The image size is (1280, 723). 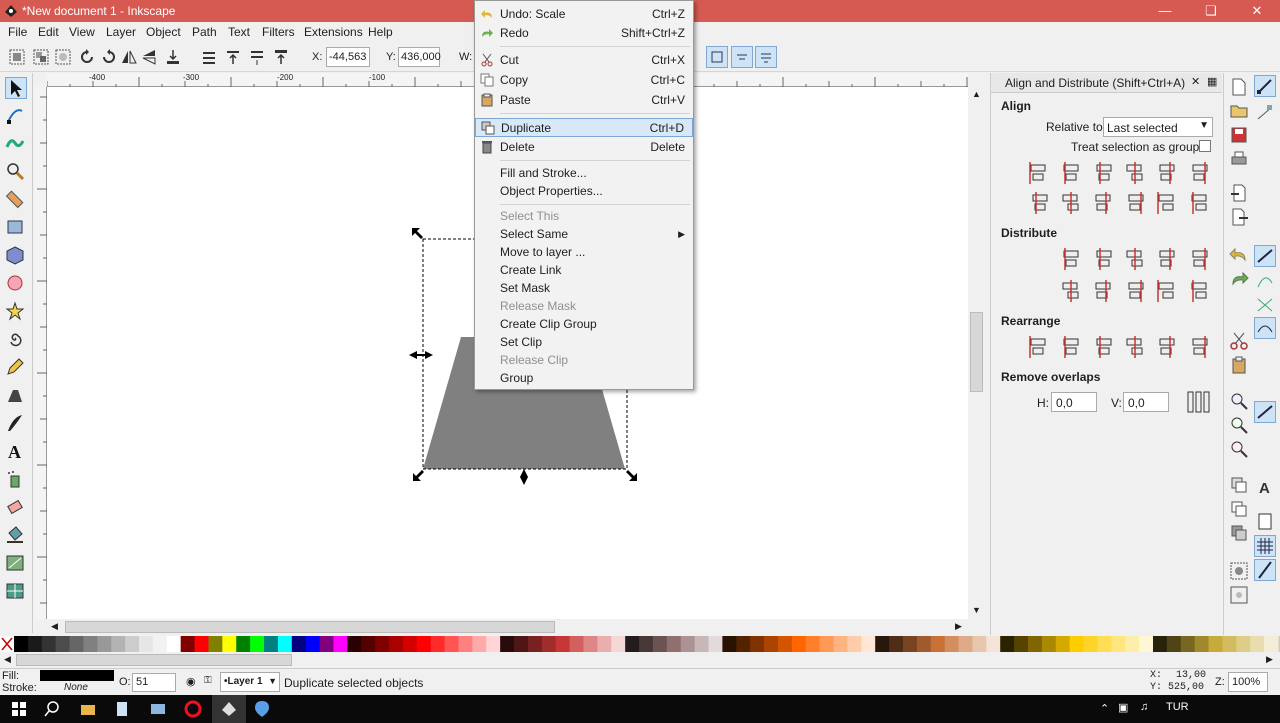 I want to click on redo-arrow-icon, so click(x=1239, y=279).